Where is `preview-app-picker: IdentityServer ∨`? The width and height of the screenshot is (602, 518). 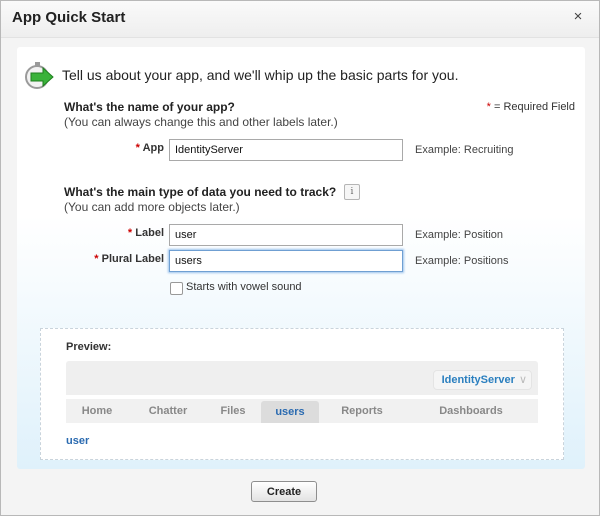
preview-app-picker: IdentityServer ∨ is located at coordinates (482, 380).